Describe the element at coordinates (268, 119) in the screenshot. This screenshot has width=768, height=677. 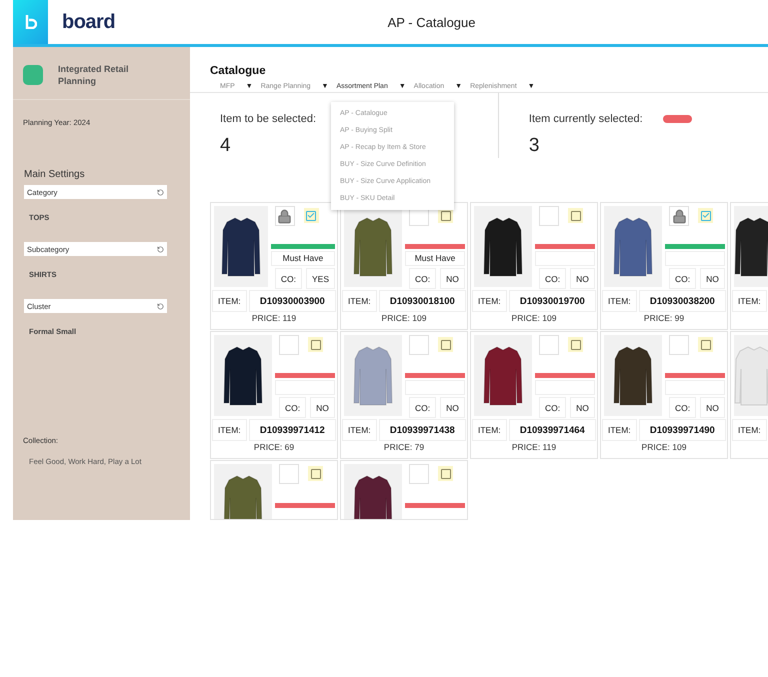
I see `summary-label: Item to be selected:` at that location.